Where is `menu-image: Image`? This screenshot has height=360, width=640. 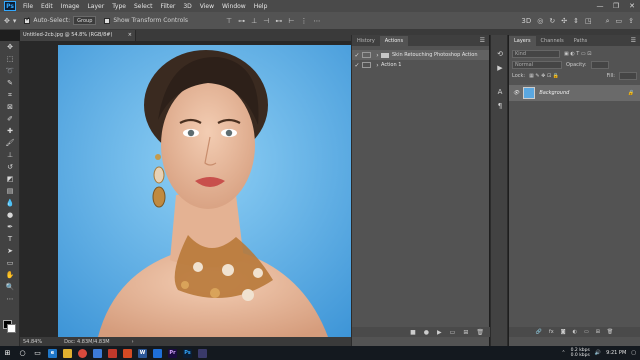
menu-image: Image is located at coordinates (70, 6).